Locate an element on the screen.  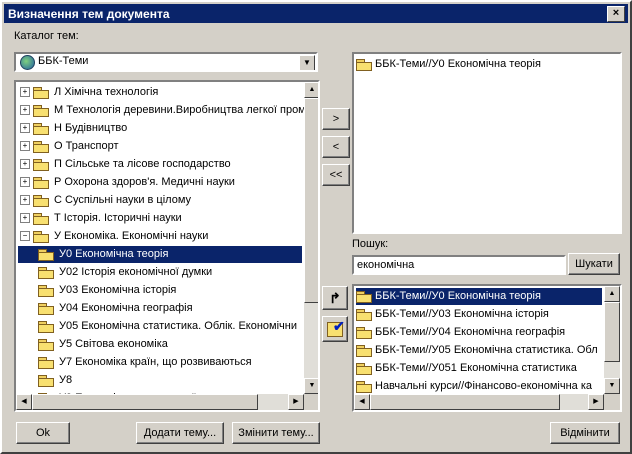
search-button: Шукати is located at coordinates (594, 264).